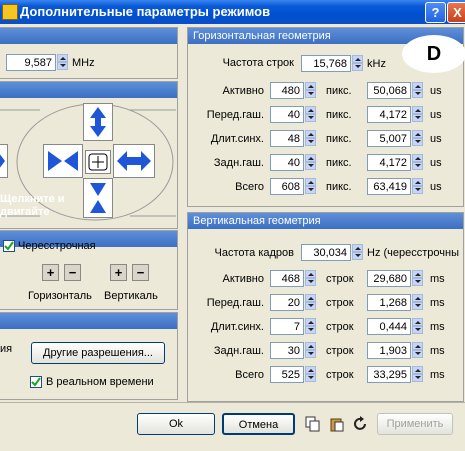 The height and width of the screenshot is (451, 465). I want to click on h-row-time-field: 5,007, so click(389, 138).